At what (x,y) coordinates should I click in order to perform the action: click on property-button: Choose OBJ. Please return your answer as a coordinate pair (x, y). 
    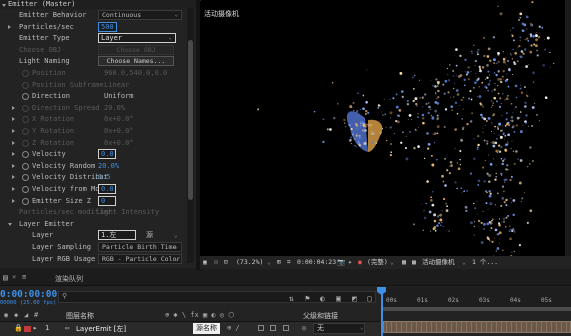
    Looking at the image, I should click on (136, 49).